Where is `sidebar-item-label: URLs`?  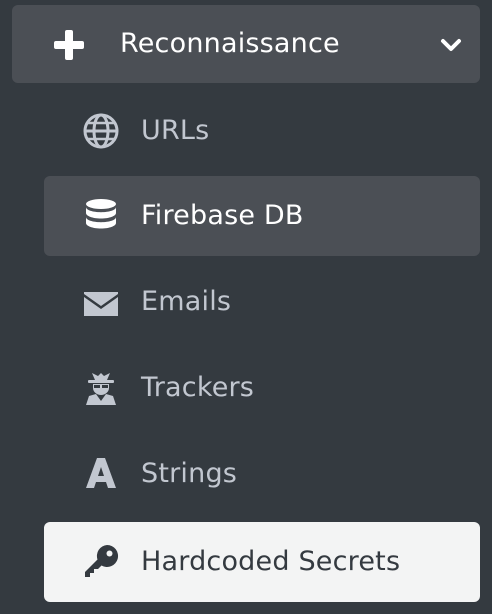 sidebar-item-label: URLs is located at coordinates (175, 130).